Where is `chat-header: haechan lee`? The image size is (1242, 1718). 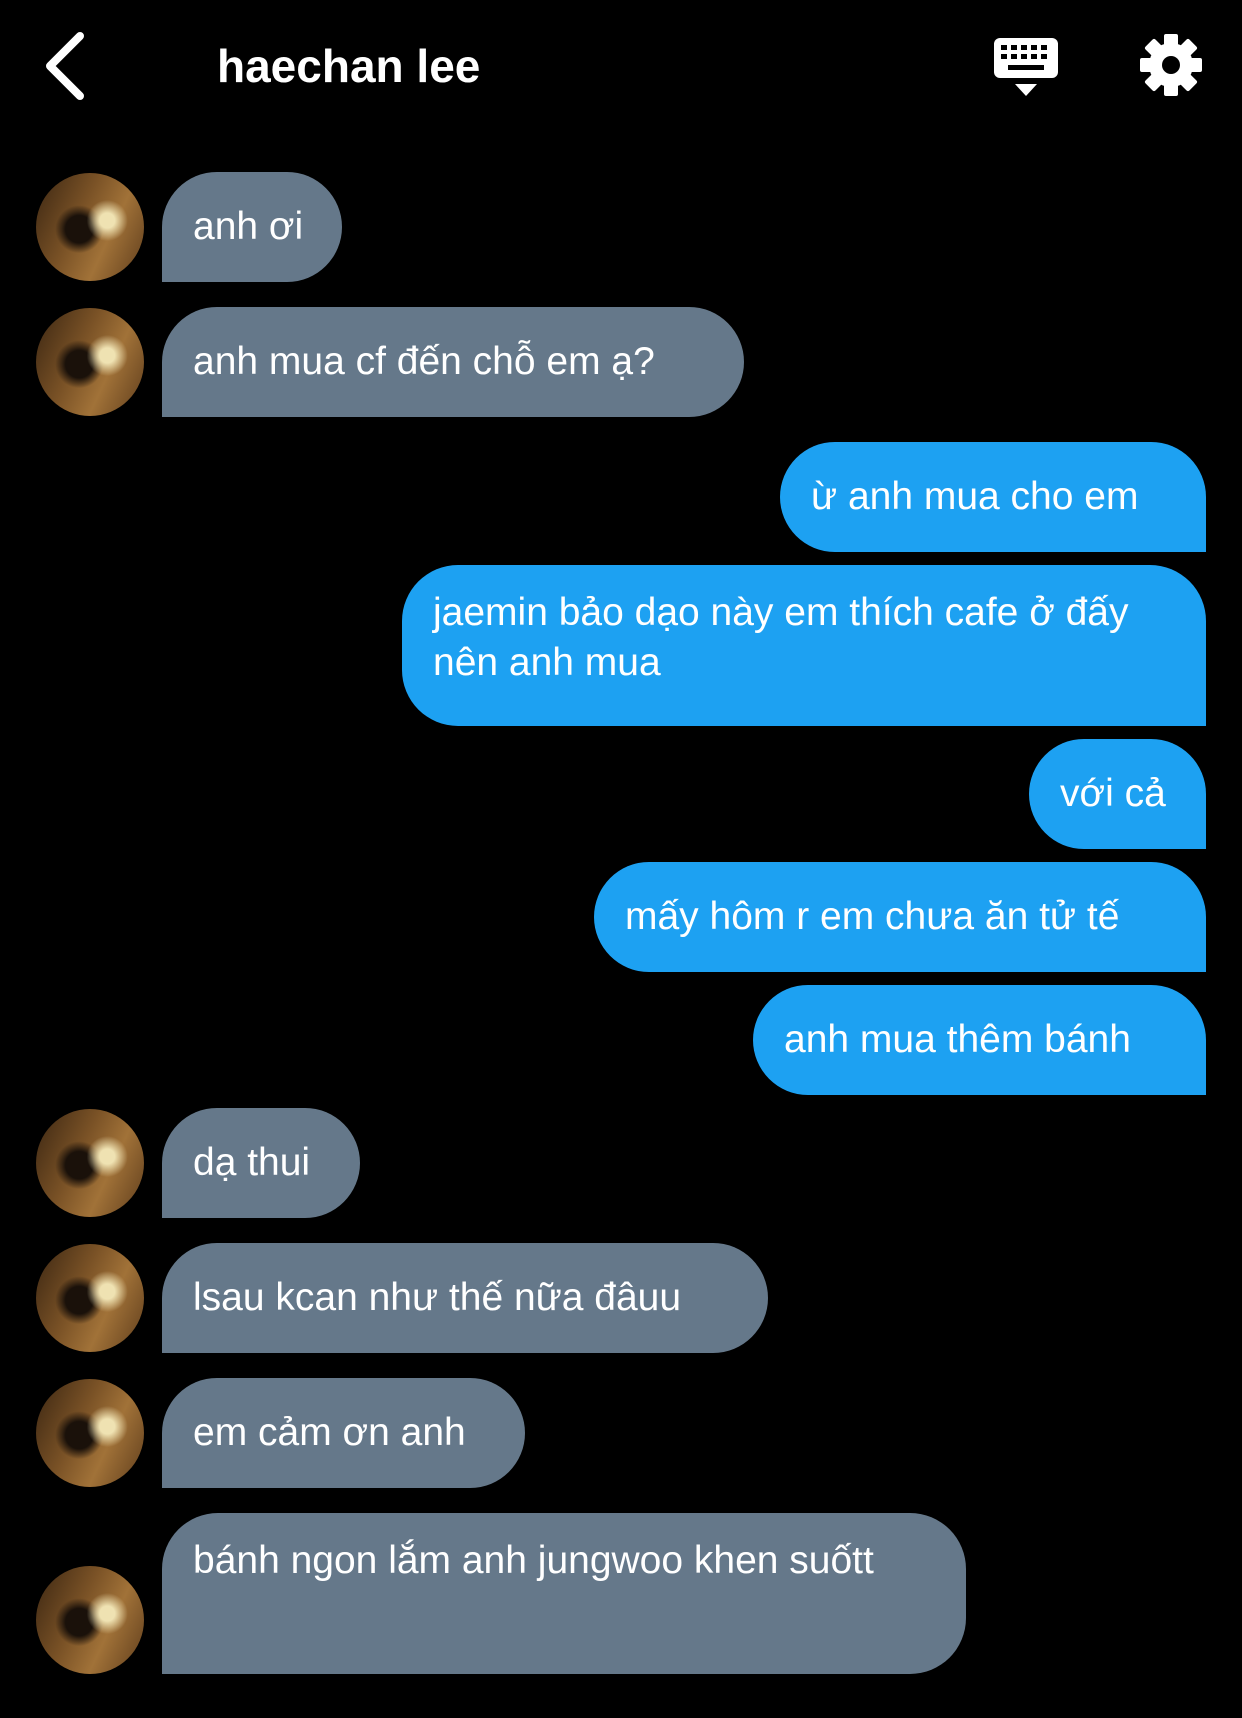
chat-header: haechan lee is located at coordinates (621, 70).